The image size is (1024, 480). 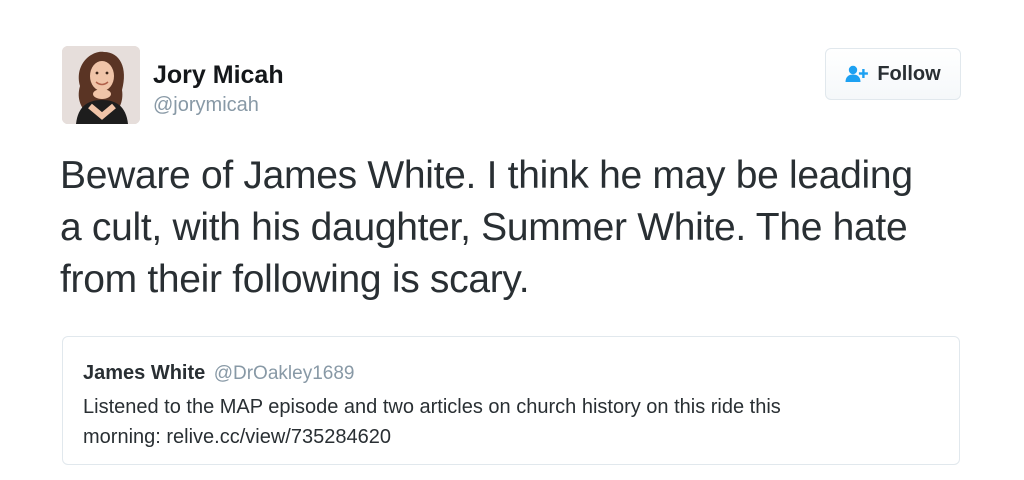 I want to click on quoted-tweet-header: James White @DrOakley1689, so click(x=218, y=374).